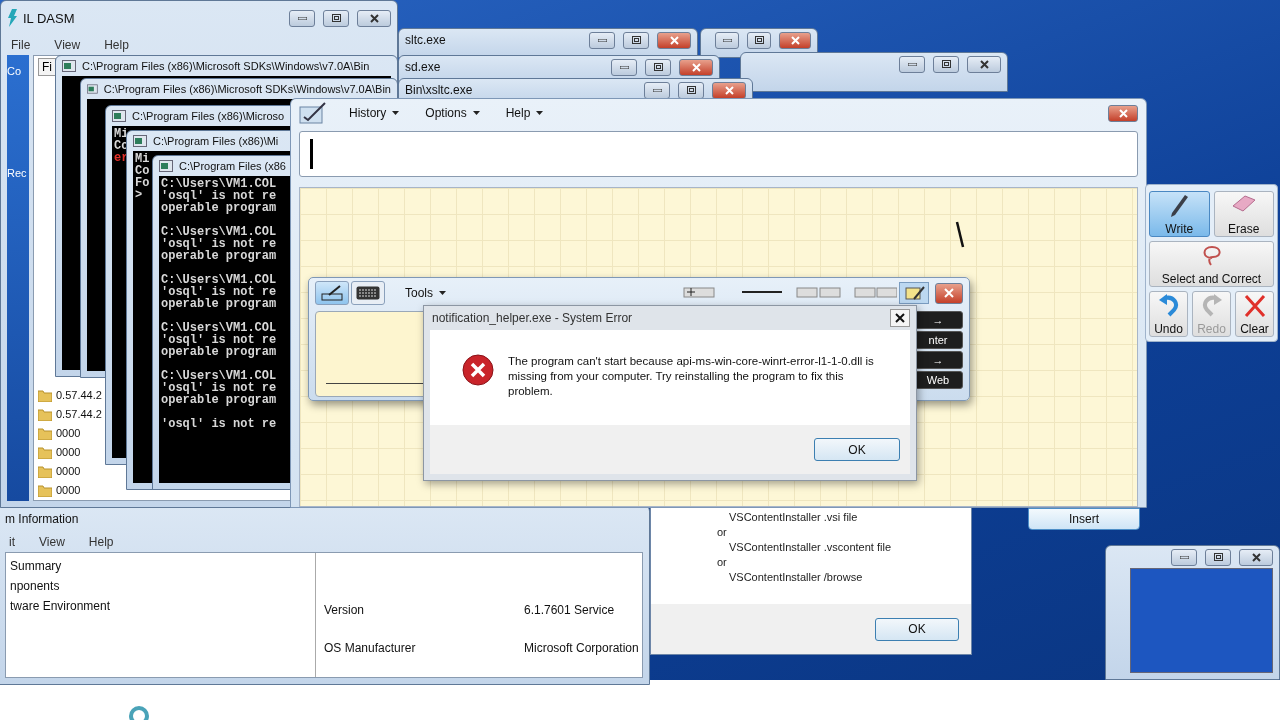 This screenshot has width=1280, height=720. What do you see at coordinates (160, 567) in the screenshot?
I see `tree-item: Summary` at bounding box center [160, 567].